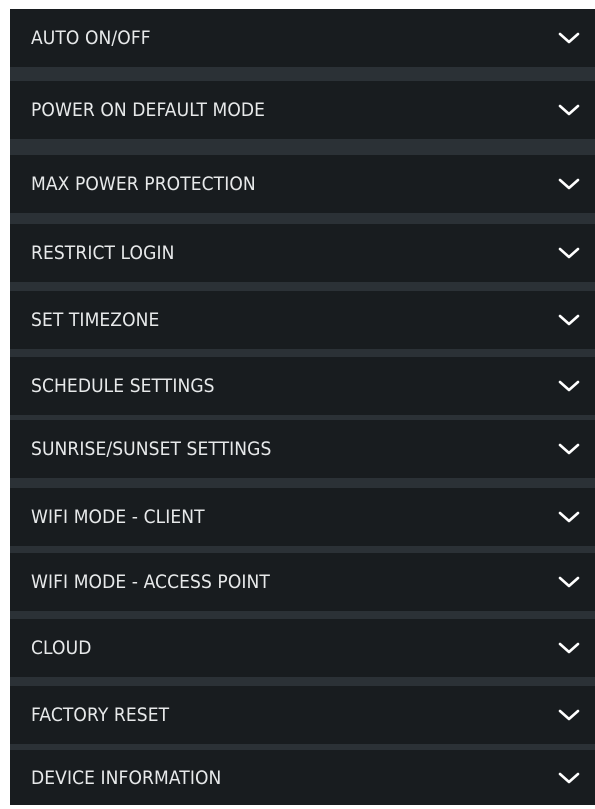 This screenshot has height=809, width=595. What do you see at coordinates (302, 648) in the screenshot?
I see `accordion-item-cloud: CLOUD` at bounding box center [302, 648].